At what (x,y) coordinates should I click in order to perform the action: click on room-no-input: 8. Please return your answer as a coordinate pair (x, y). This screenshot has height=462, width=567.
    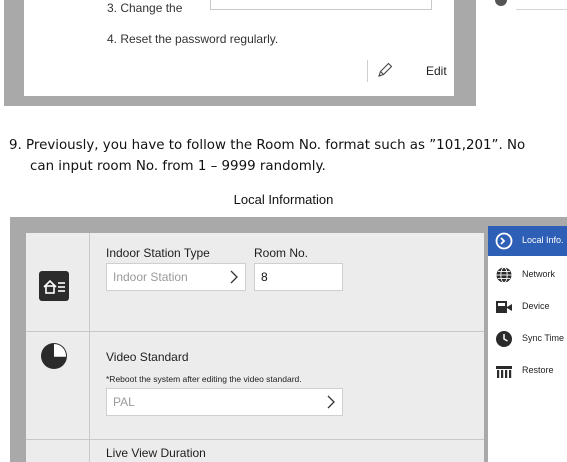
    Looking at the image, I should click on (298, 277).